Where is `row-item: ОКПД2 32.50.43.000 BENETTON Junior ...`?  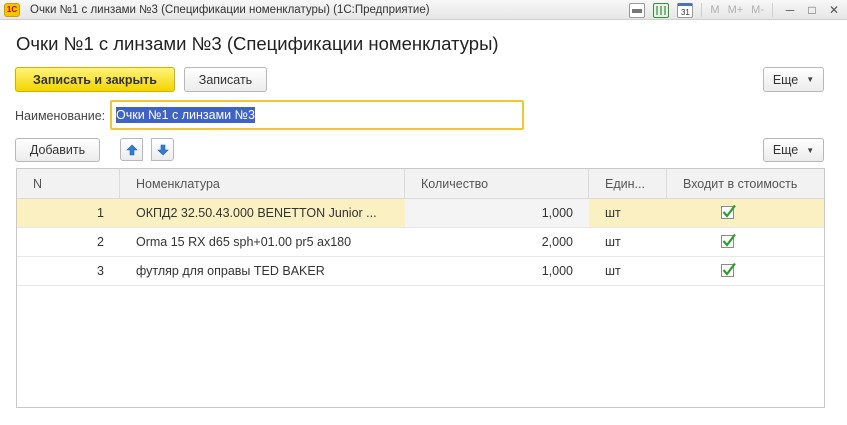 row-item: ОКПД2 32.50.43.000 BENETTON Junior ... is located at coordinates (262, 213).